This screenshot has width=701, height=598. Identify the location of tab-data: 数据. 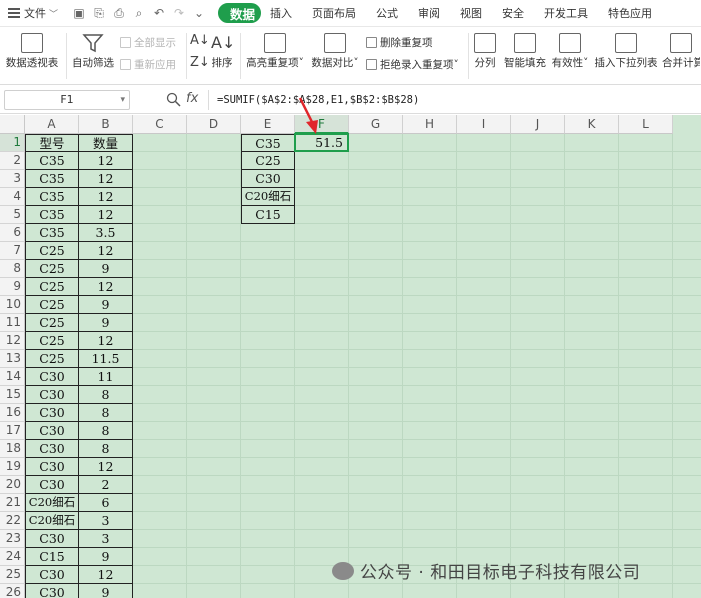
(240, 13).